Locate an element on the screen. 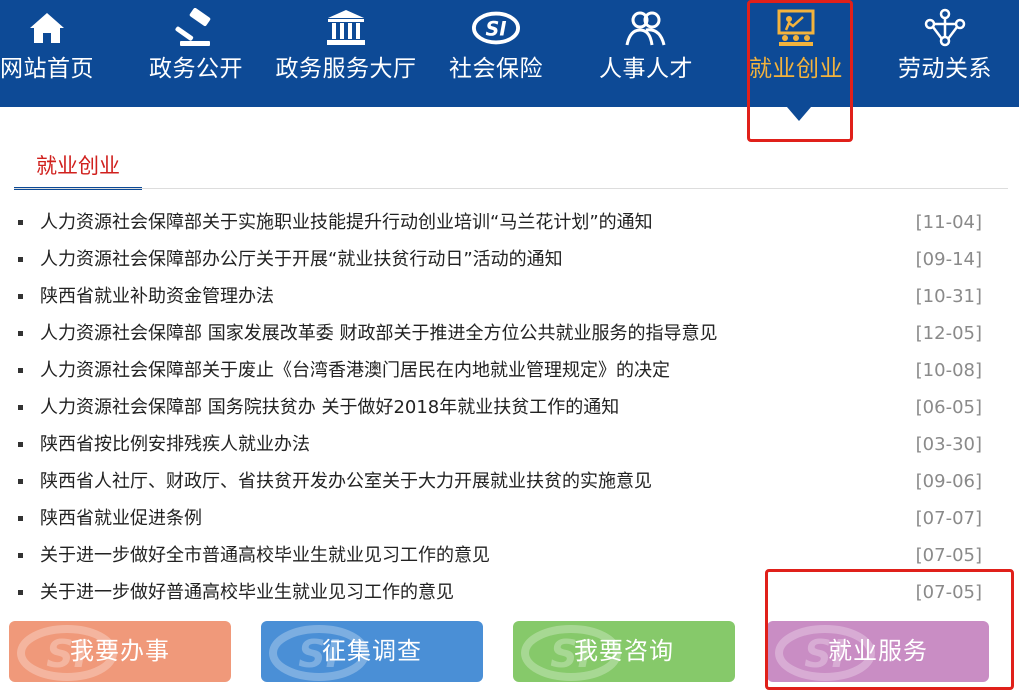  si-logo-icon: SI is located at coordinates (496, 28).